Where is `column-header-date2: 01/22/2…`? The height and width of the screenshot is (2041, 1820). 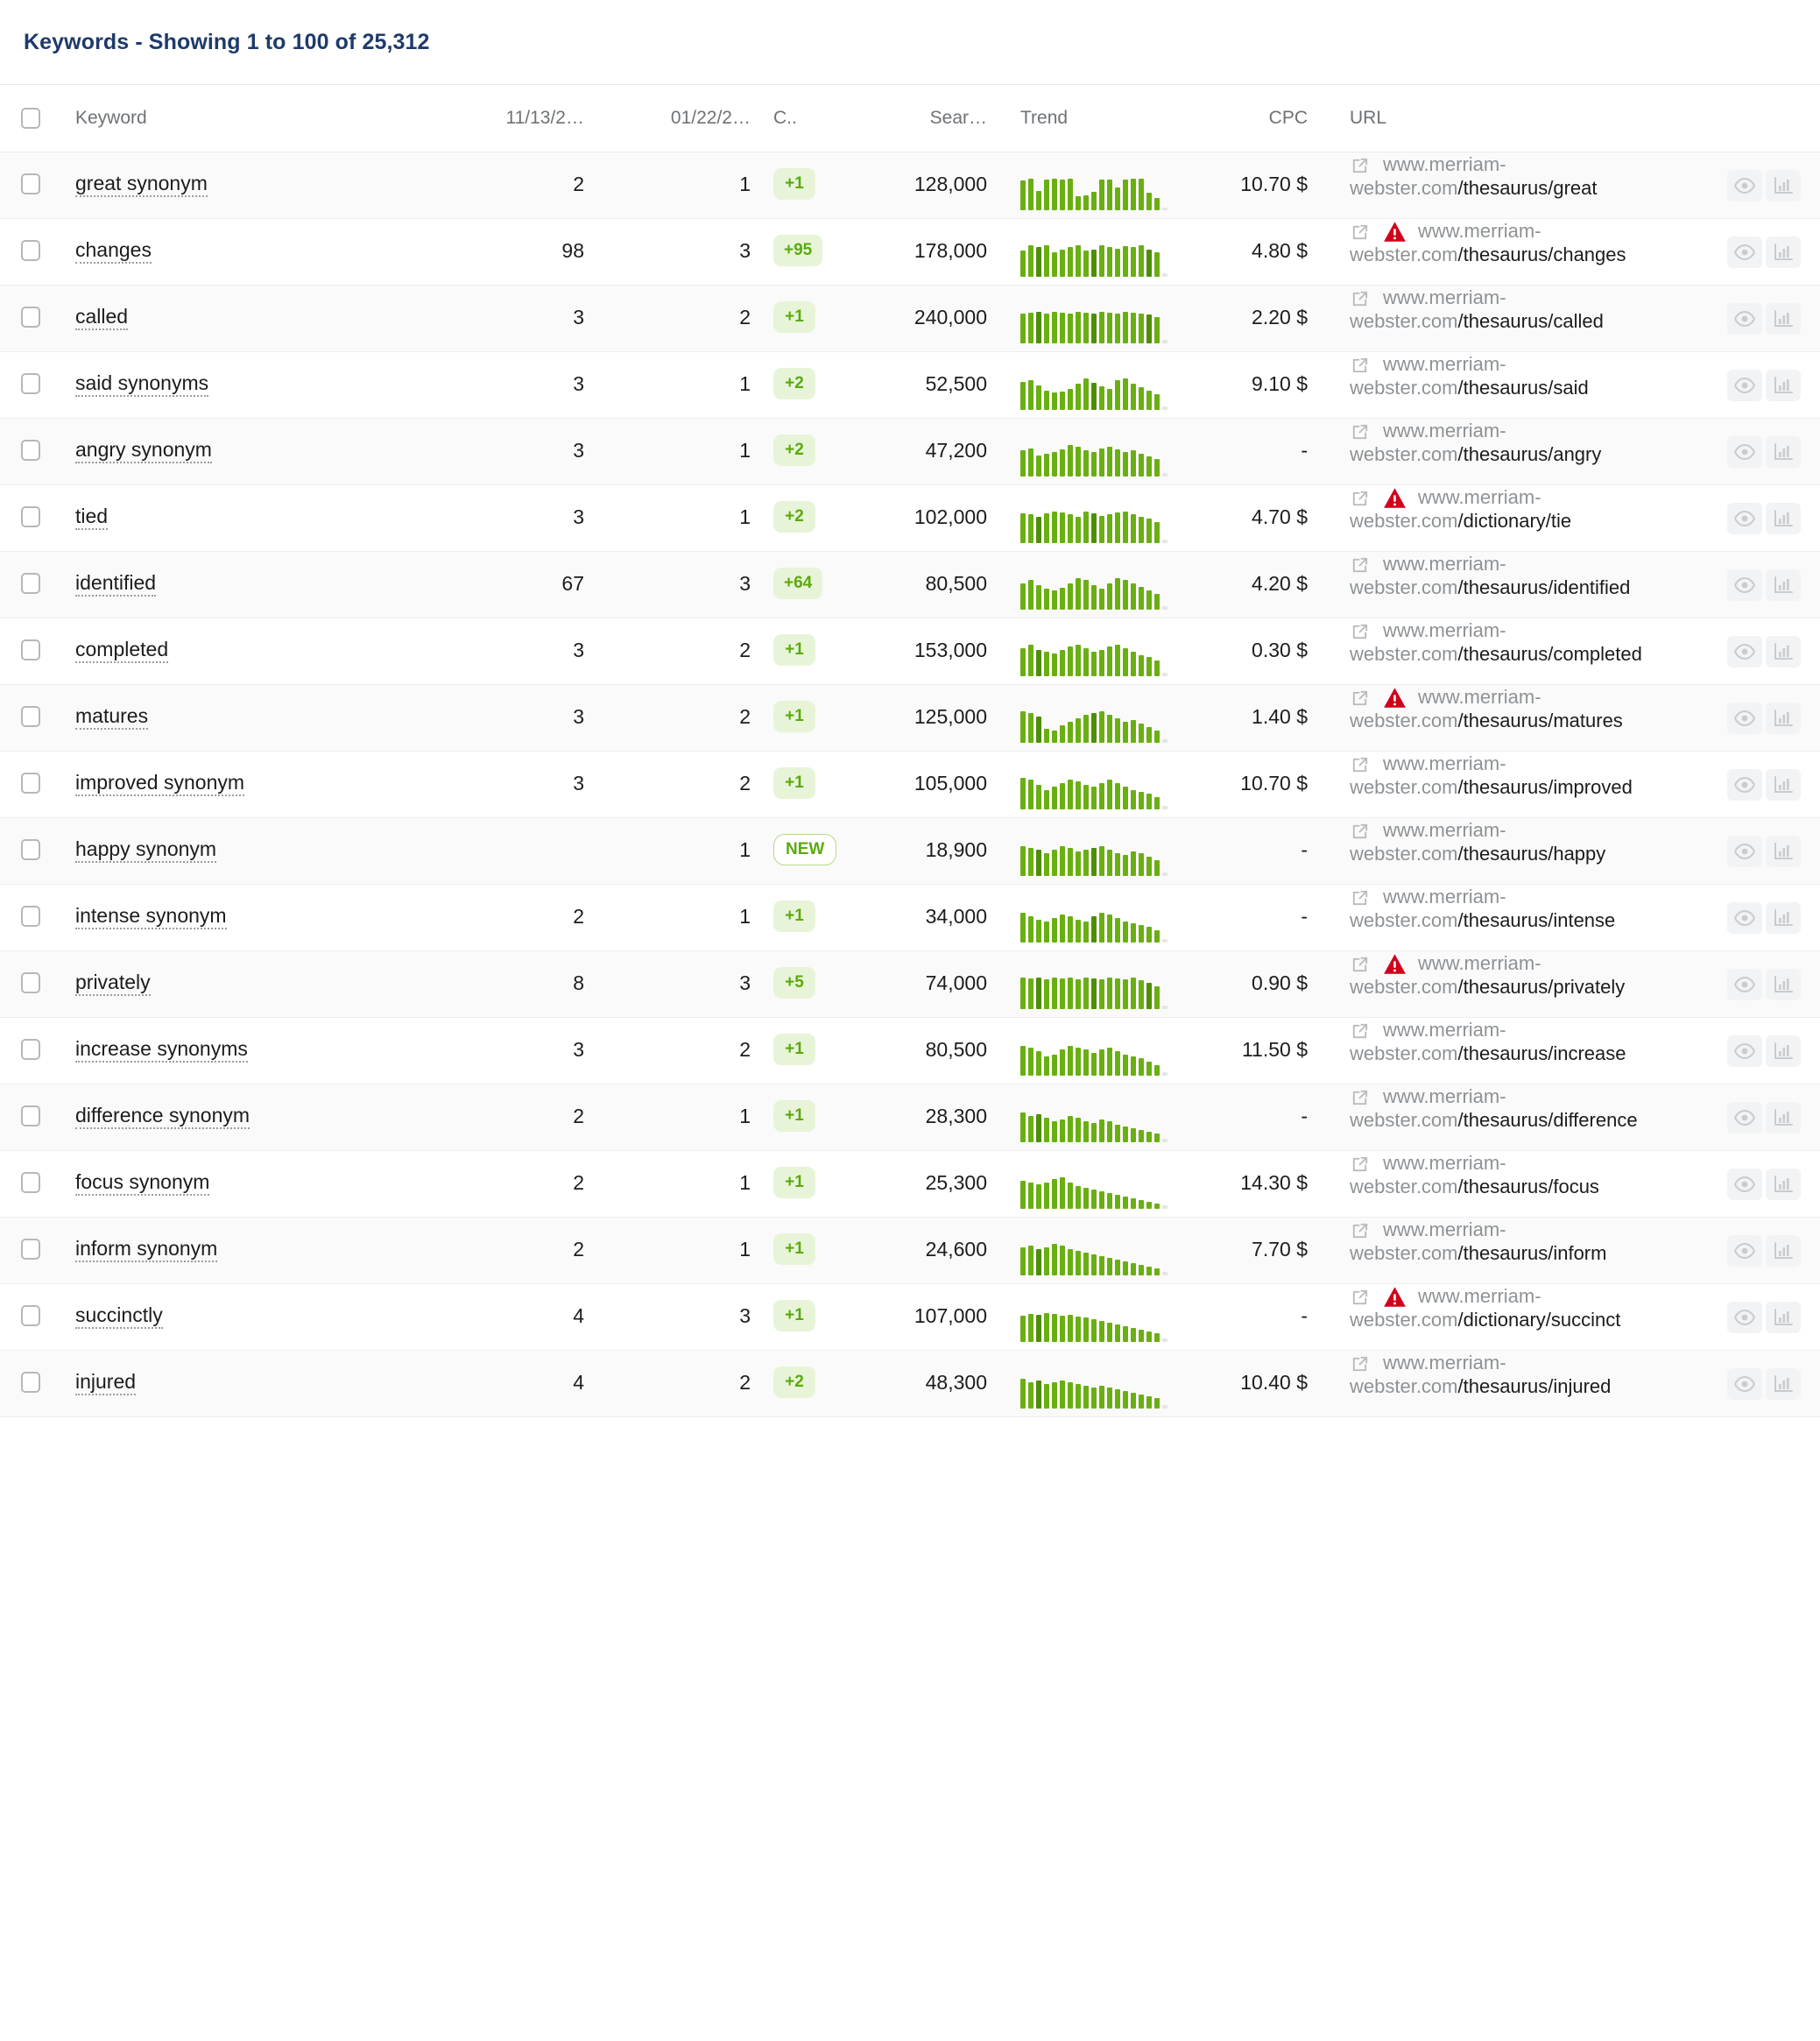
column-header-date2: 01/22/2… is located at coordinates (683, 118).